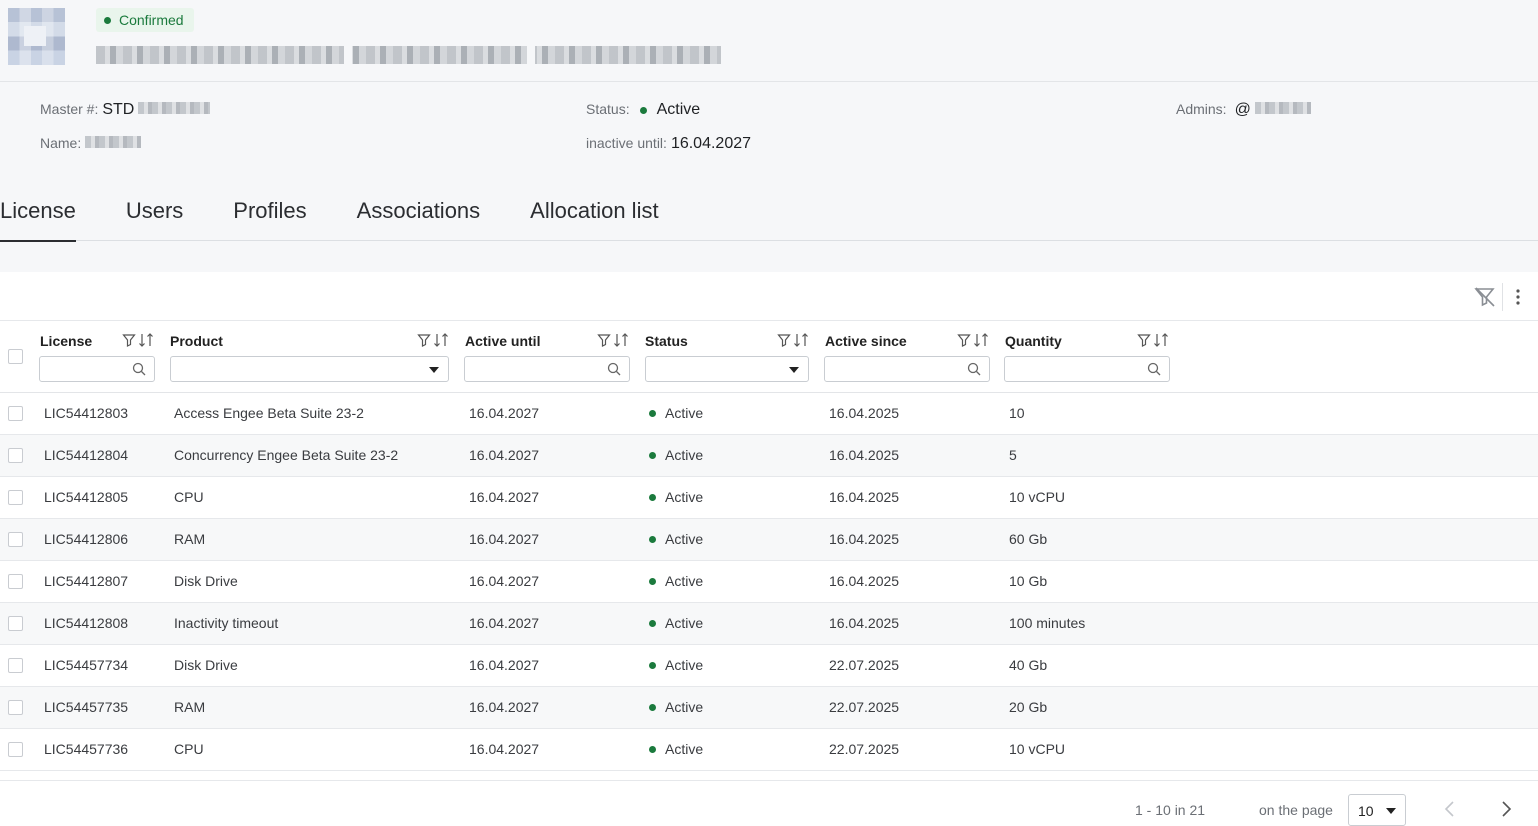  What do you see at coordinates (1033, 341) in the screenshot?
I see `column-header-quantity: Quantity` at bounding box center [1033, 341].